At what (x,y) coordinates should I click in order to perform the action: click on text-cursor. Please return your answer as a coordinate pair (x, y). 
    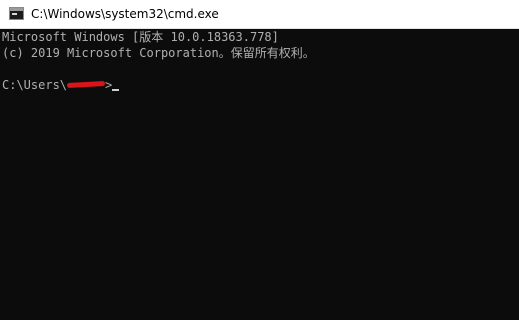
    Looking at the image, I should click on (116, 90).